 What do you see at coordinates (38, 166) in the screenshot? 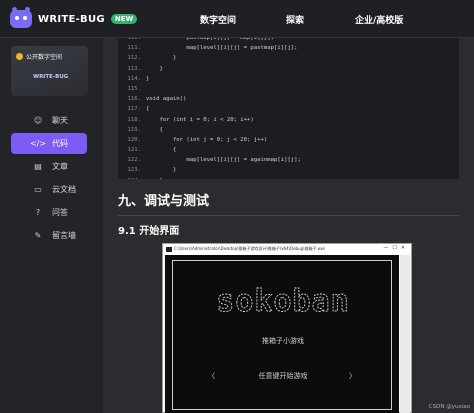
I see `article-icon: ▤` at bounding box center [38, 166].